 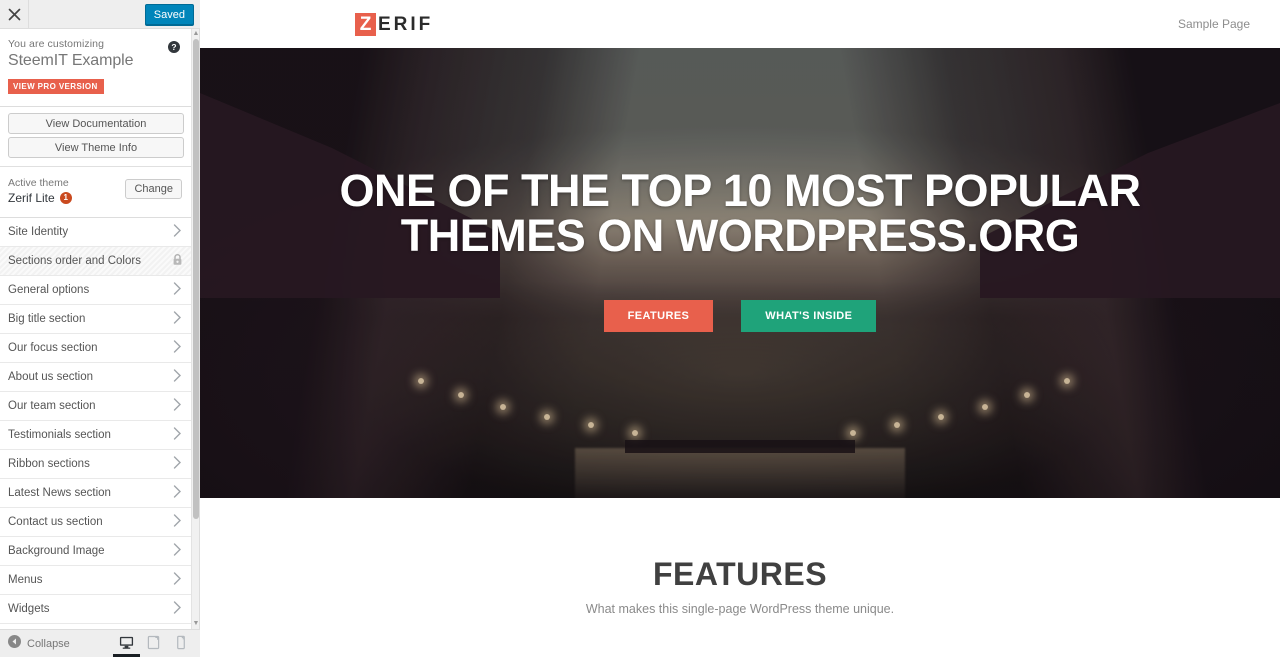 What do you see at coordinates (96, 147) in the screenshot?
I see `view-theme-info-button: View Theme Info` at bounding box center [96, 147].